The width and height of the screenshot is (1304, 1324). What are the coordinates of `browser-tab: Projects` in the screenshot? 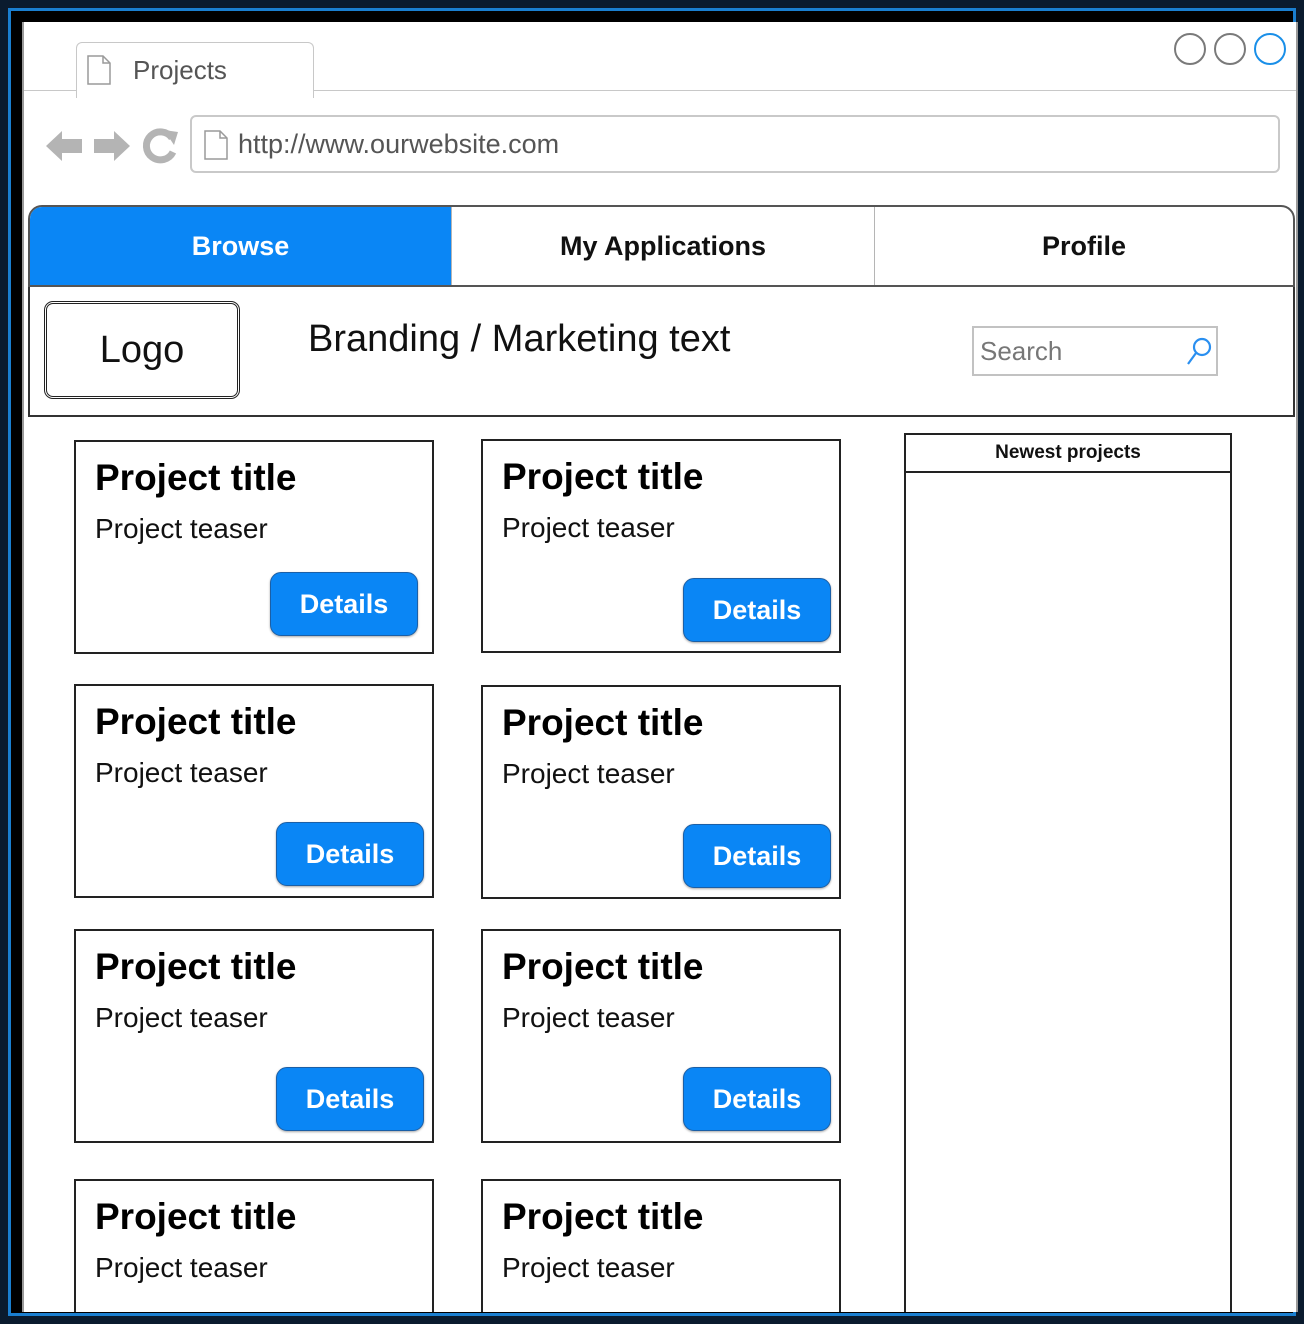 It's located at (195, 70).